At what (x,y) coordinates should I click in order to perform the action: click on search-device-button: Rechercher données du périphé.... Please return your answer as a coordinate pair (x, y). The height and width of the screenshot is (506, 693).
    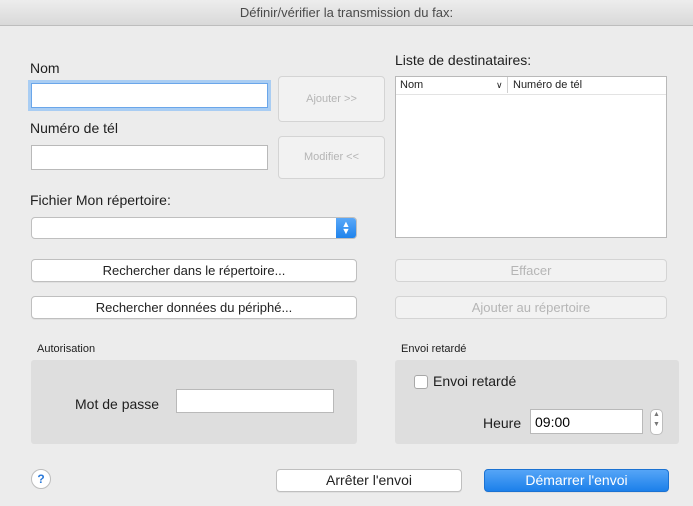
    Looking at the image, I should click on (194, 307).